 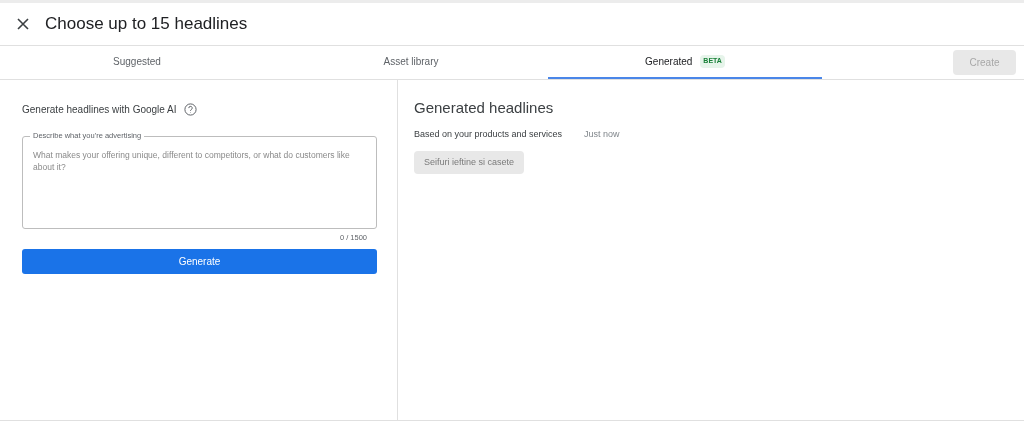 I want to click on timestamp: Just now, so click(x=602, y=134).